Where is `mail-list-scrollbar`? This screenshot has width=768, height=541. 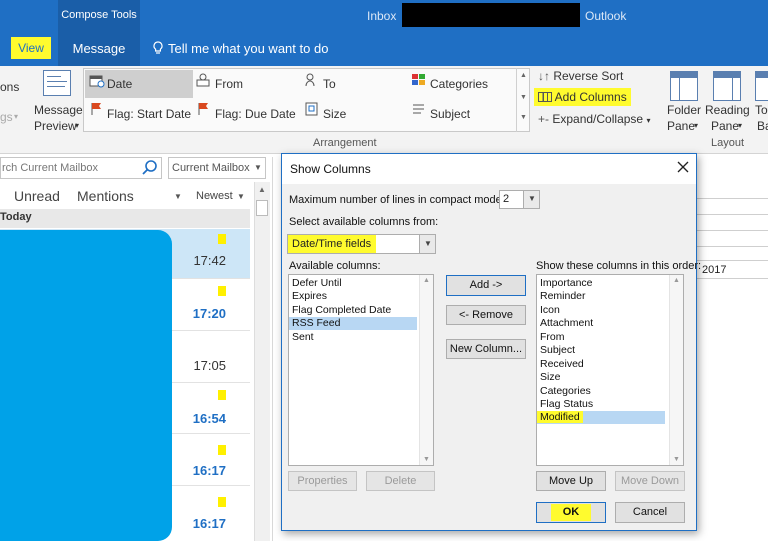
mail-list-scrollbar is located at coordinates (262, 361).